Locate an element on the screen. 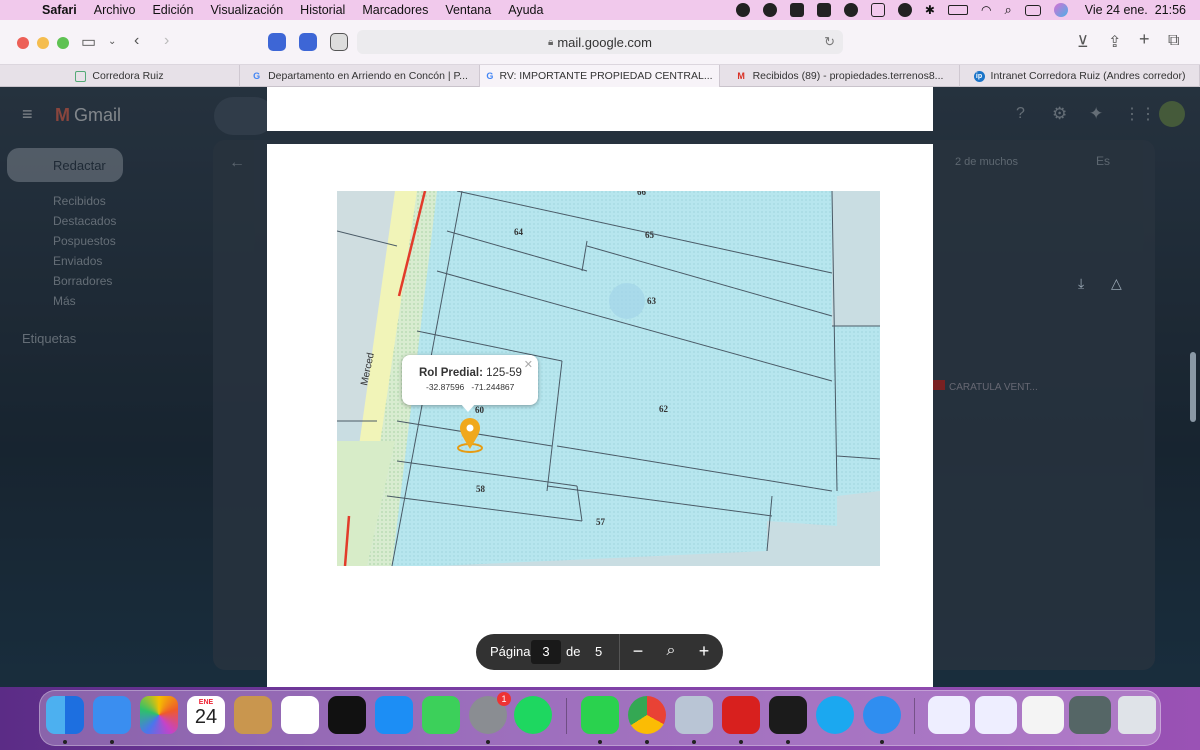 The height and width of the screenshot is (750, 1200). menu-visualizacion: Visualización is located at coordinates (246, 10).